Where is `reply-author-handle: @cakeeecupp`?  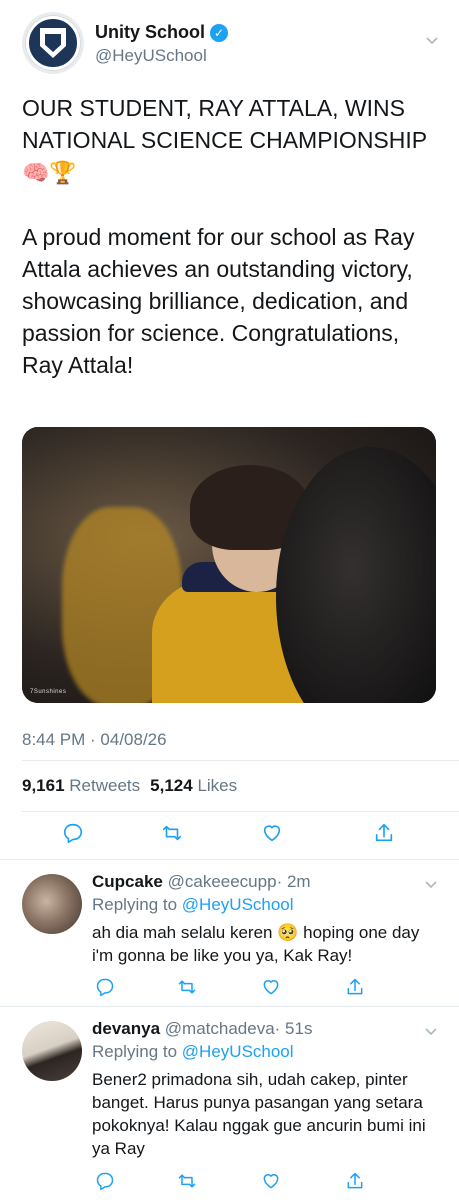
reply-author-handle: @cakeeecupp is located at coordinates (222, 881).